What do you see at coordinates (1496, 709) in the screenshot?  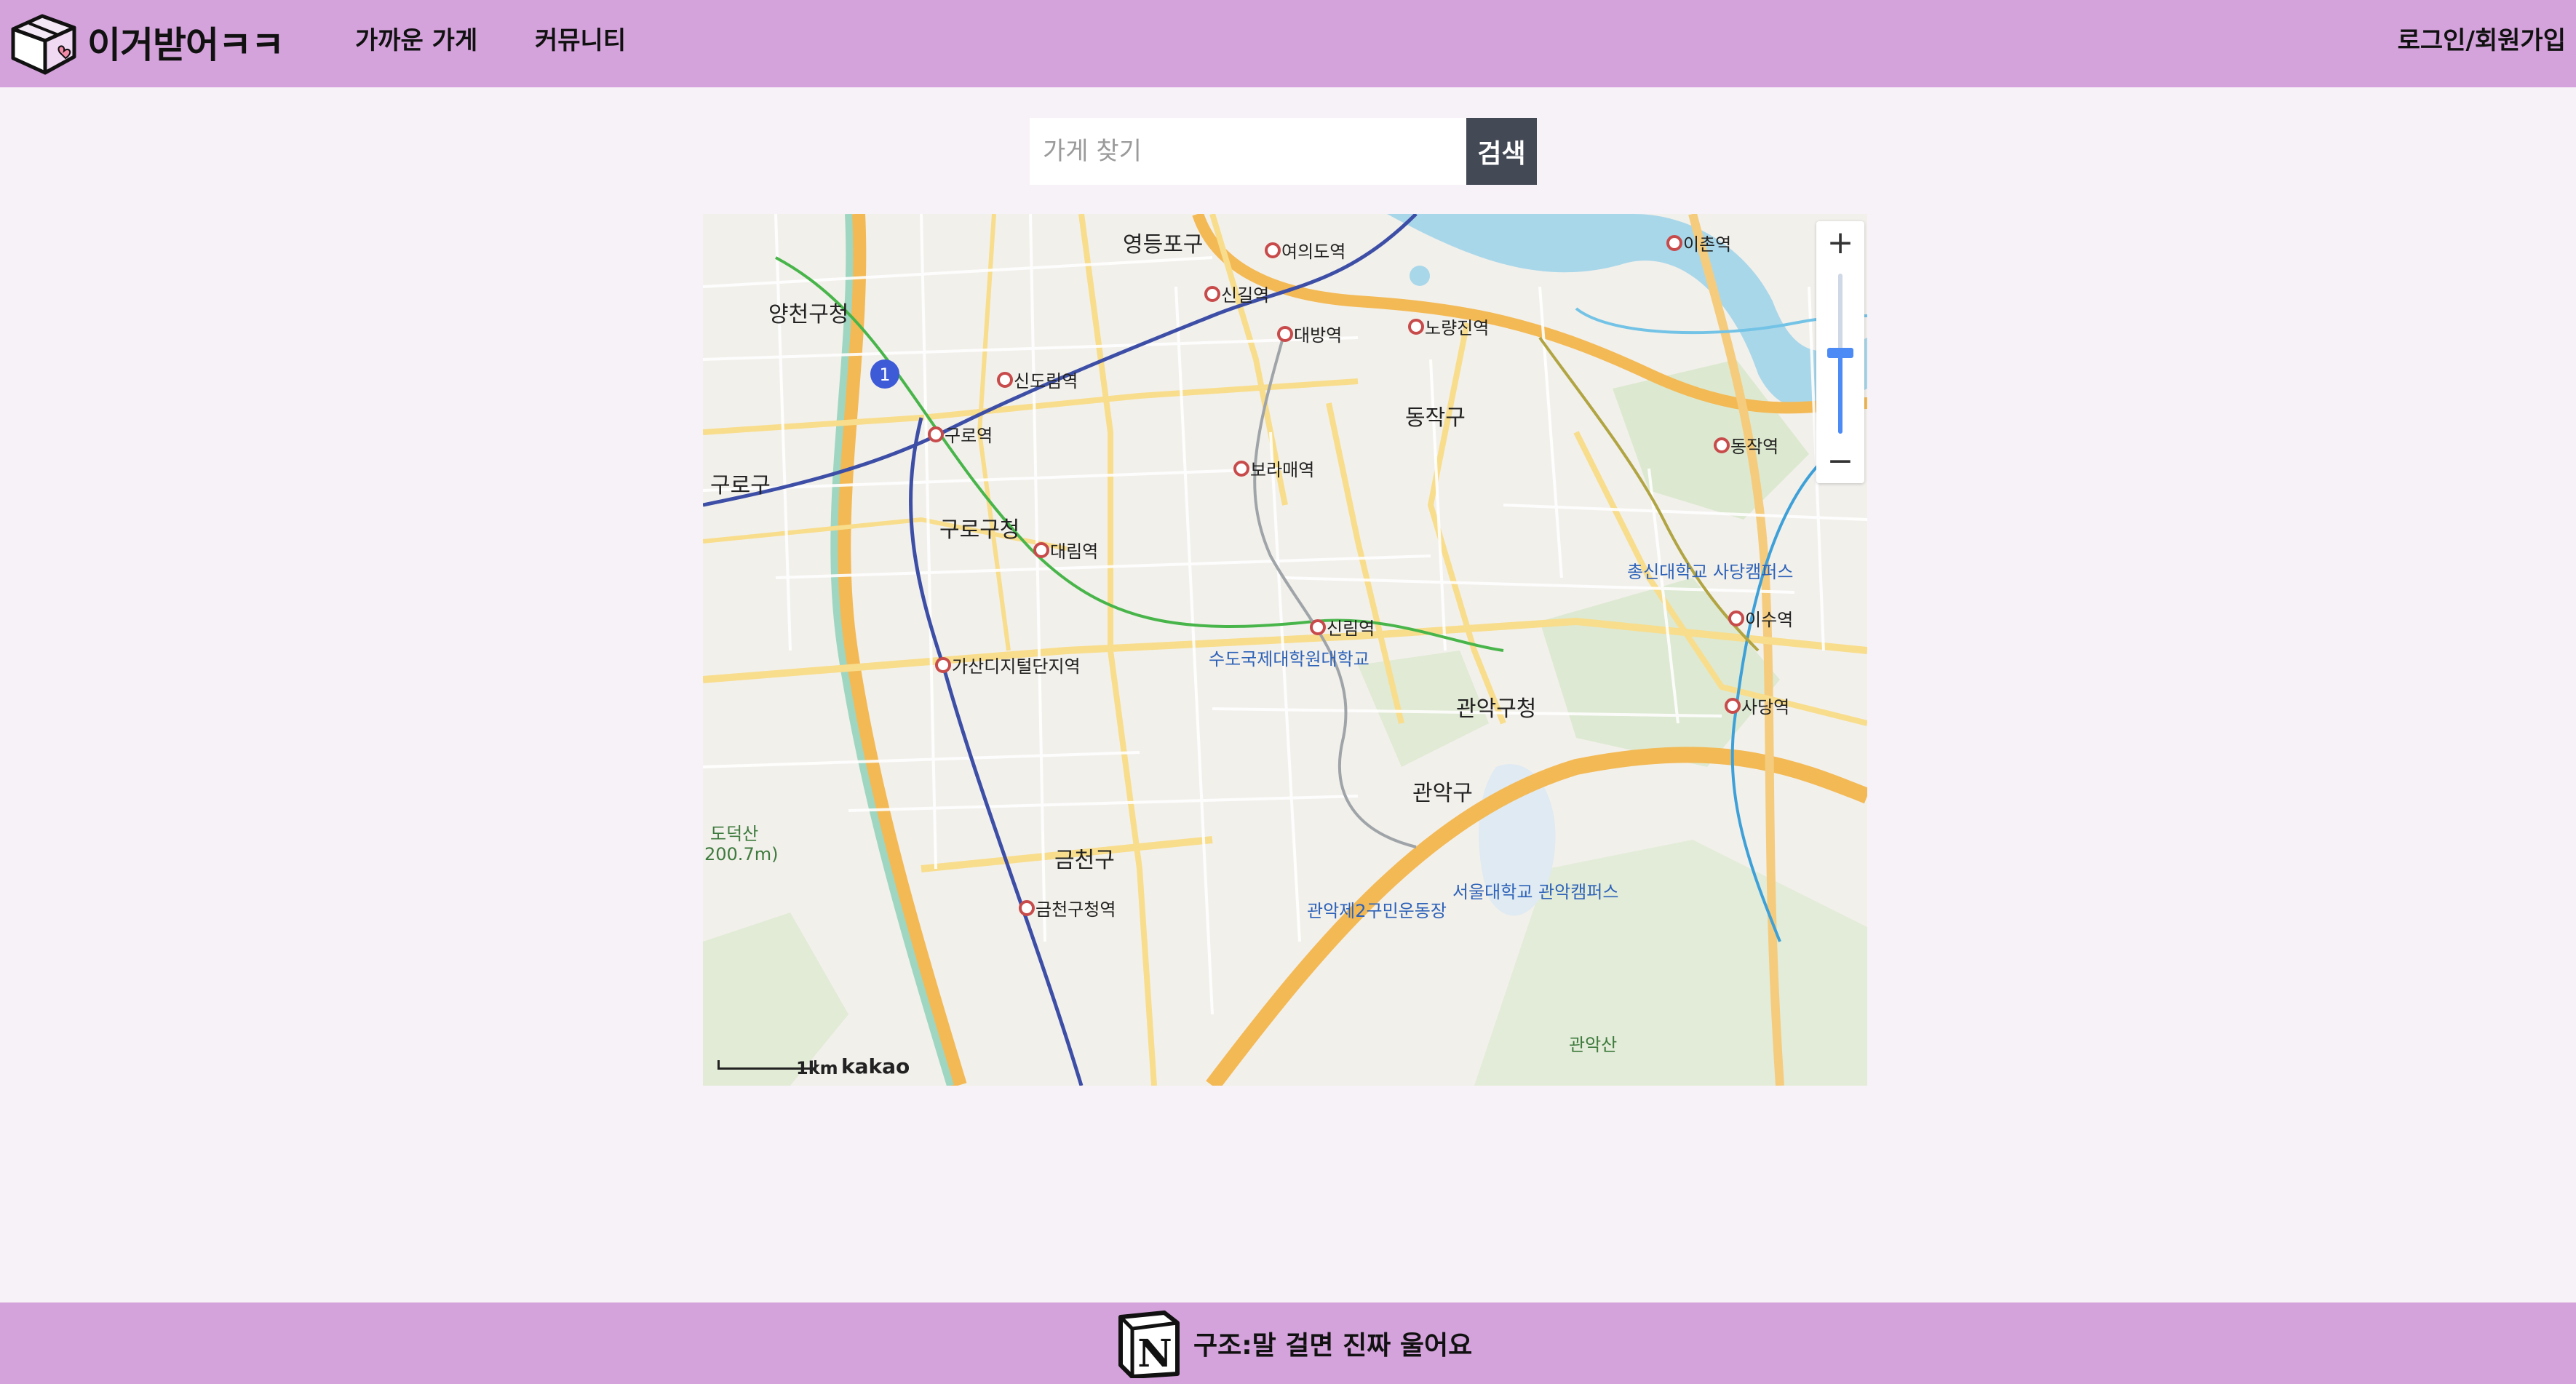 I see `map-label-district: 관악구청` at bounding box center [1496, 709].